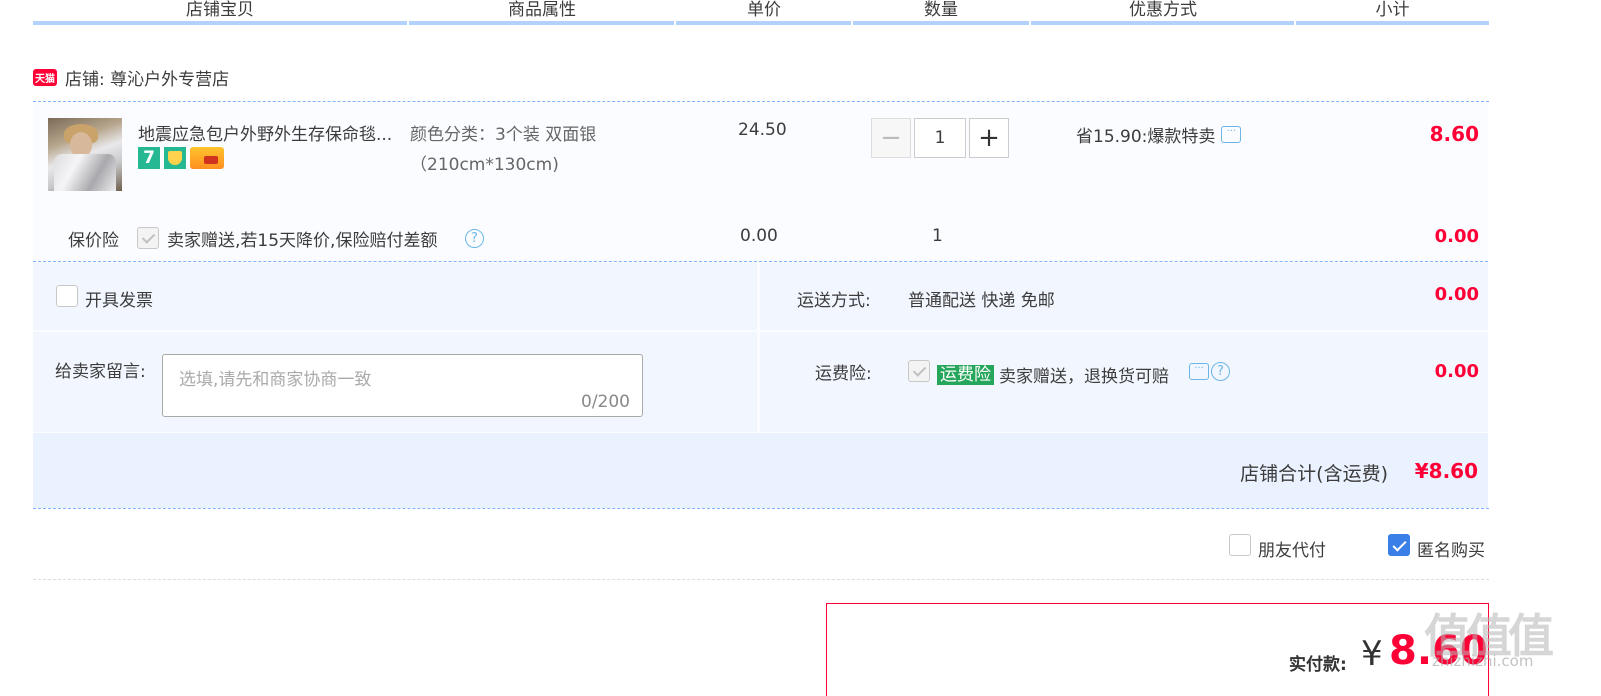 The image size is (1601, 696). What do you see at coordinates (937, 236) in the screenshot?
I see `insurance-quantity: 1` at bounding box center [937, 236].